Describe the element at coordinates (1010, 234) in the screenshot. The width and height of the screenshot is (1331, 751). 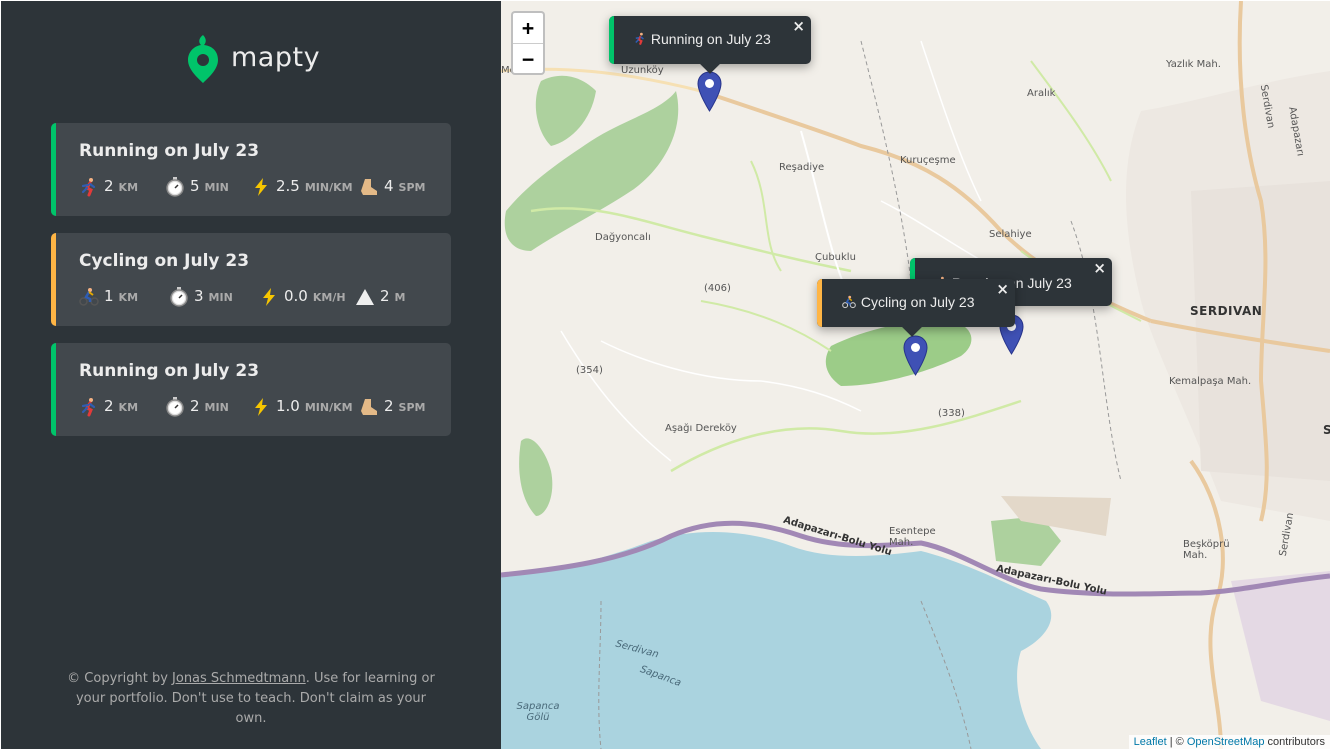
I see `map-label: Selahiye` at that location.